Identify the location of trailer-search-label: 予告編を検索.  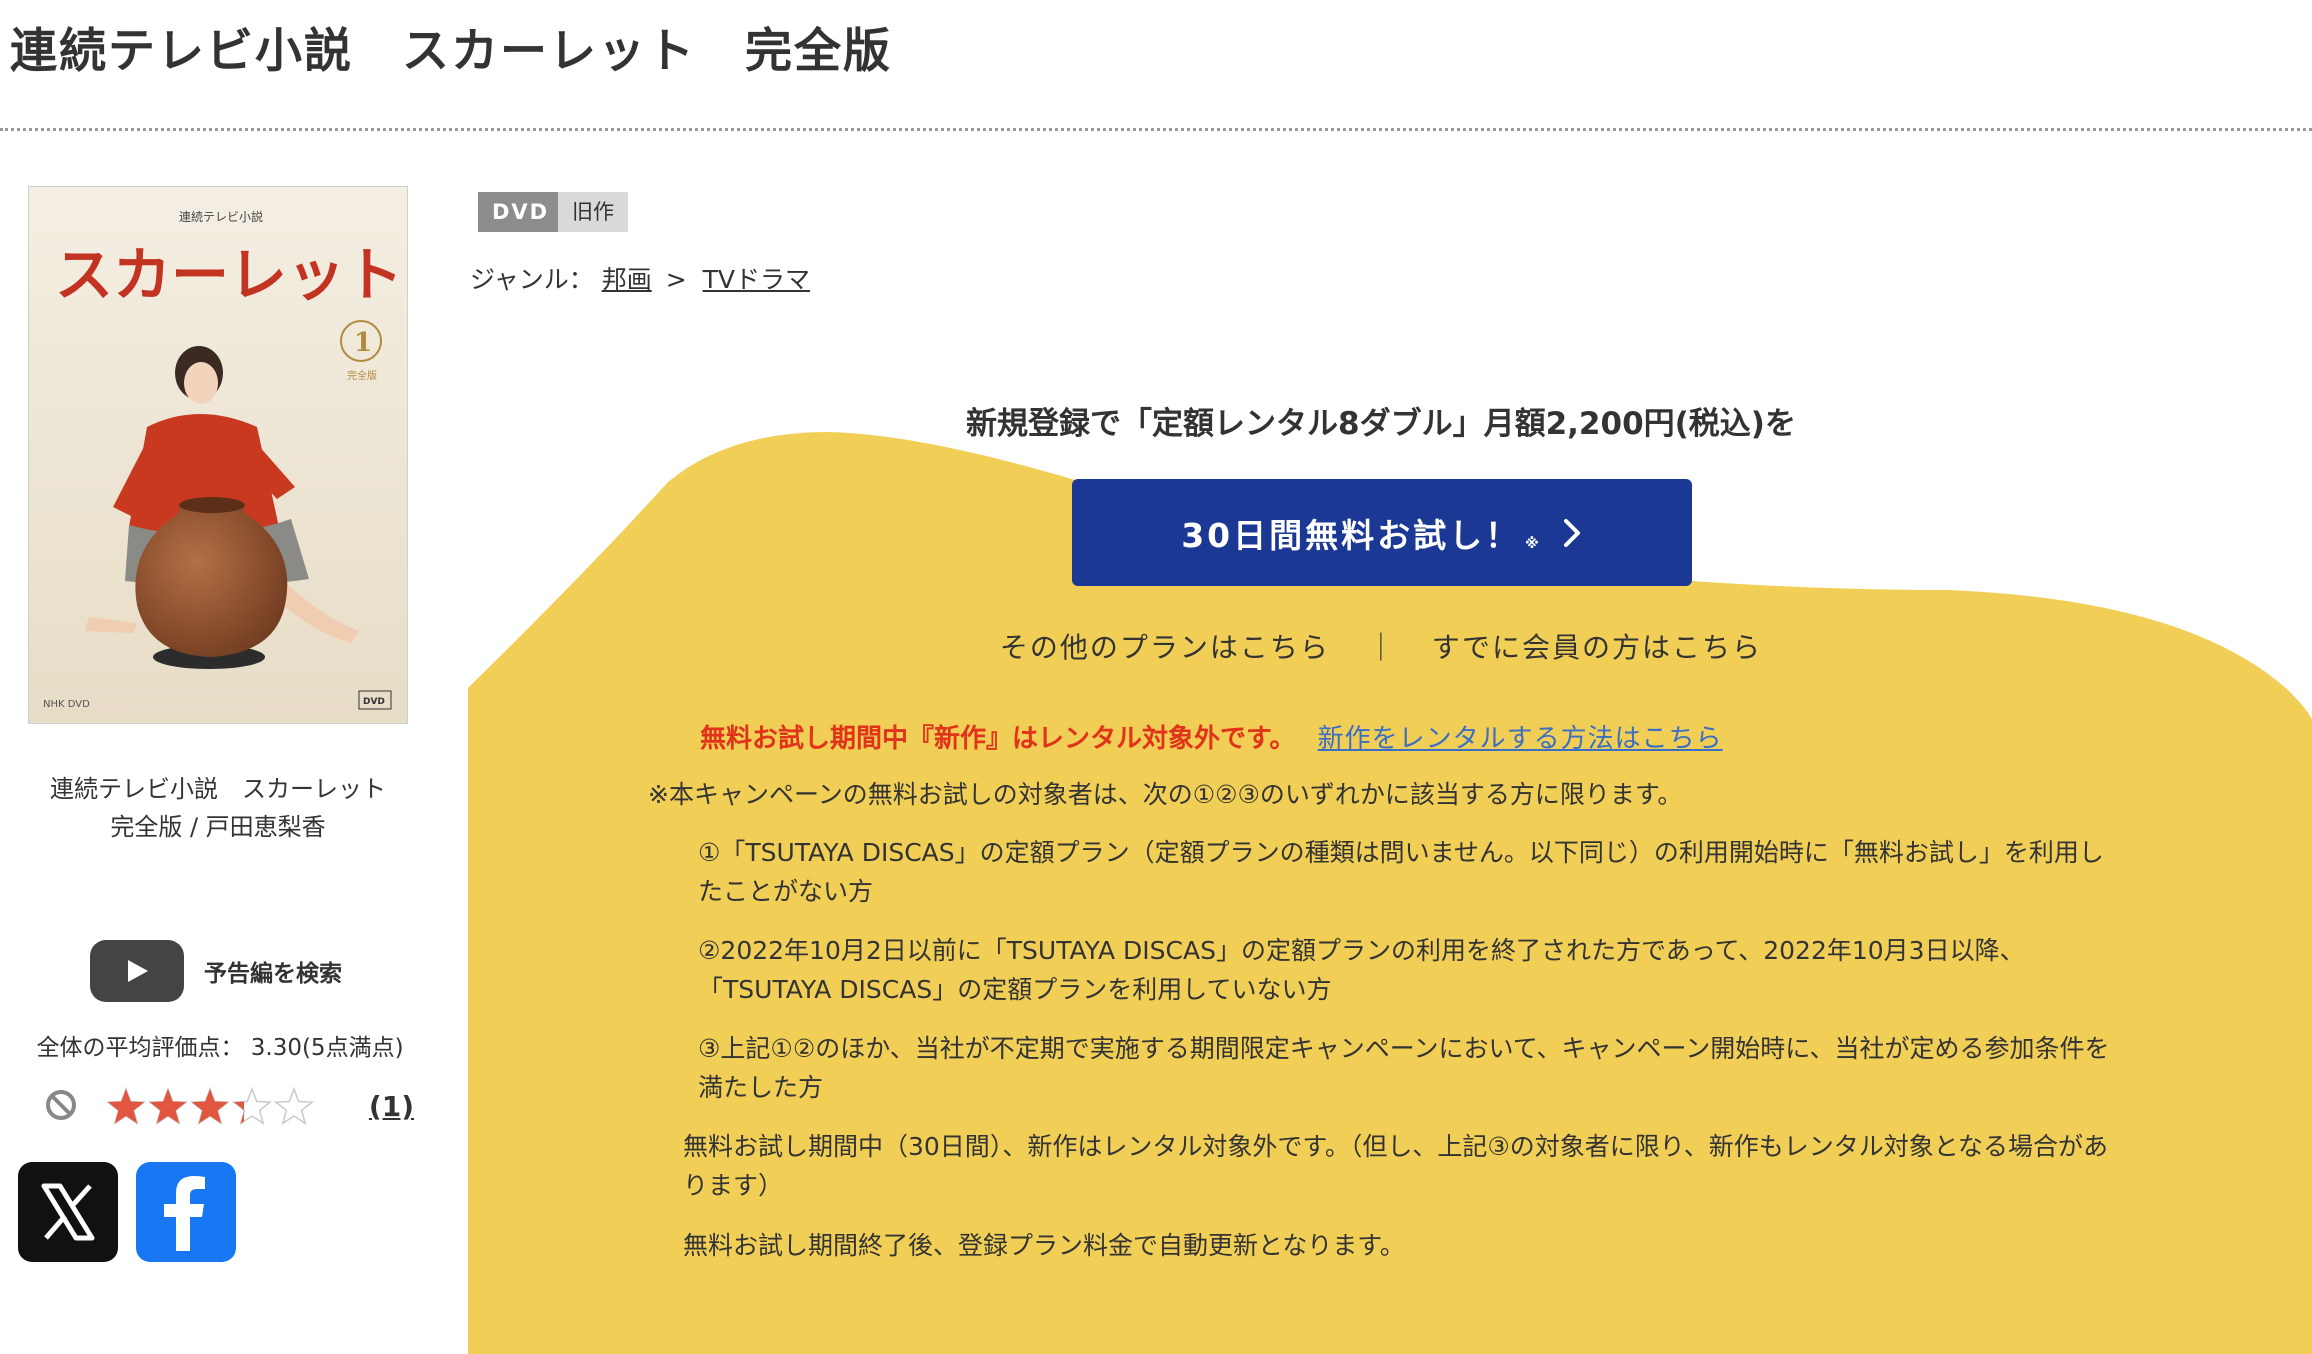
(273, 974).